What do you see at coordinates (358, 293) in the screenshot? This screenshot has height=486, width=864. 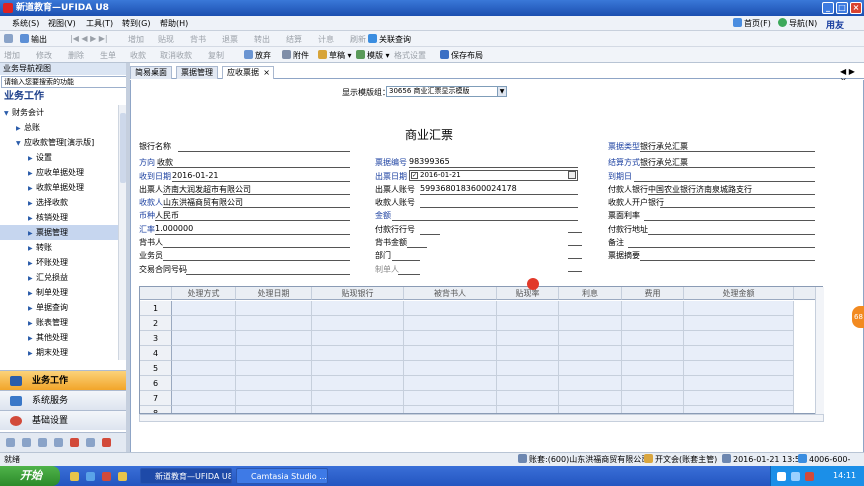 I see `grid-column-header: 贴现银行` at bounding box center [358, 293].